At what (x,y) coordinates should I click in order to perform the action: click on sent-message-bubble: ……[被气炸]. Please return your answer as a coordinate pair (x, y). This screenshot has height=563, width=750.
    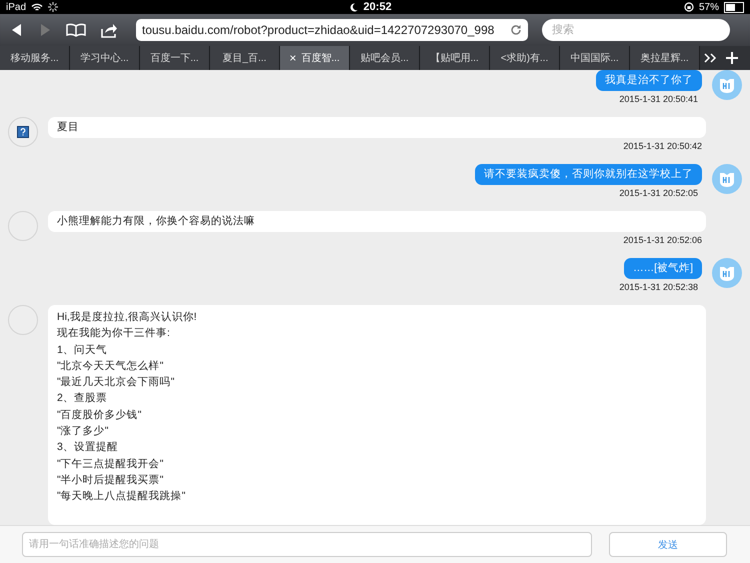
    Looking at the image, I should click on (663, 268).